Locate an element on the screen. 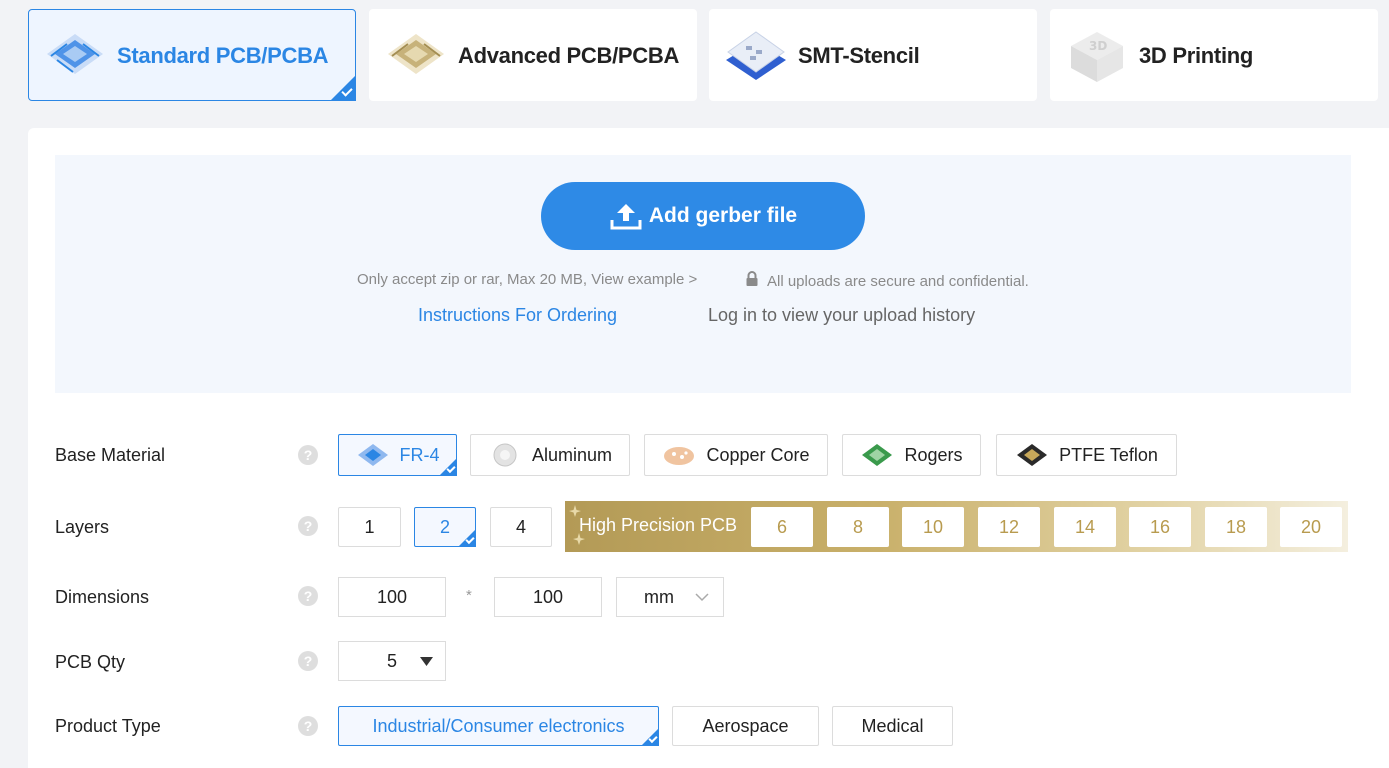 This screenshot has height=768, width=1389. product-type-medical: Medical is located at coordinates (892, 726).